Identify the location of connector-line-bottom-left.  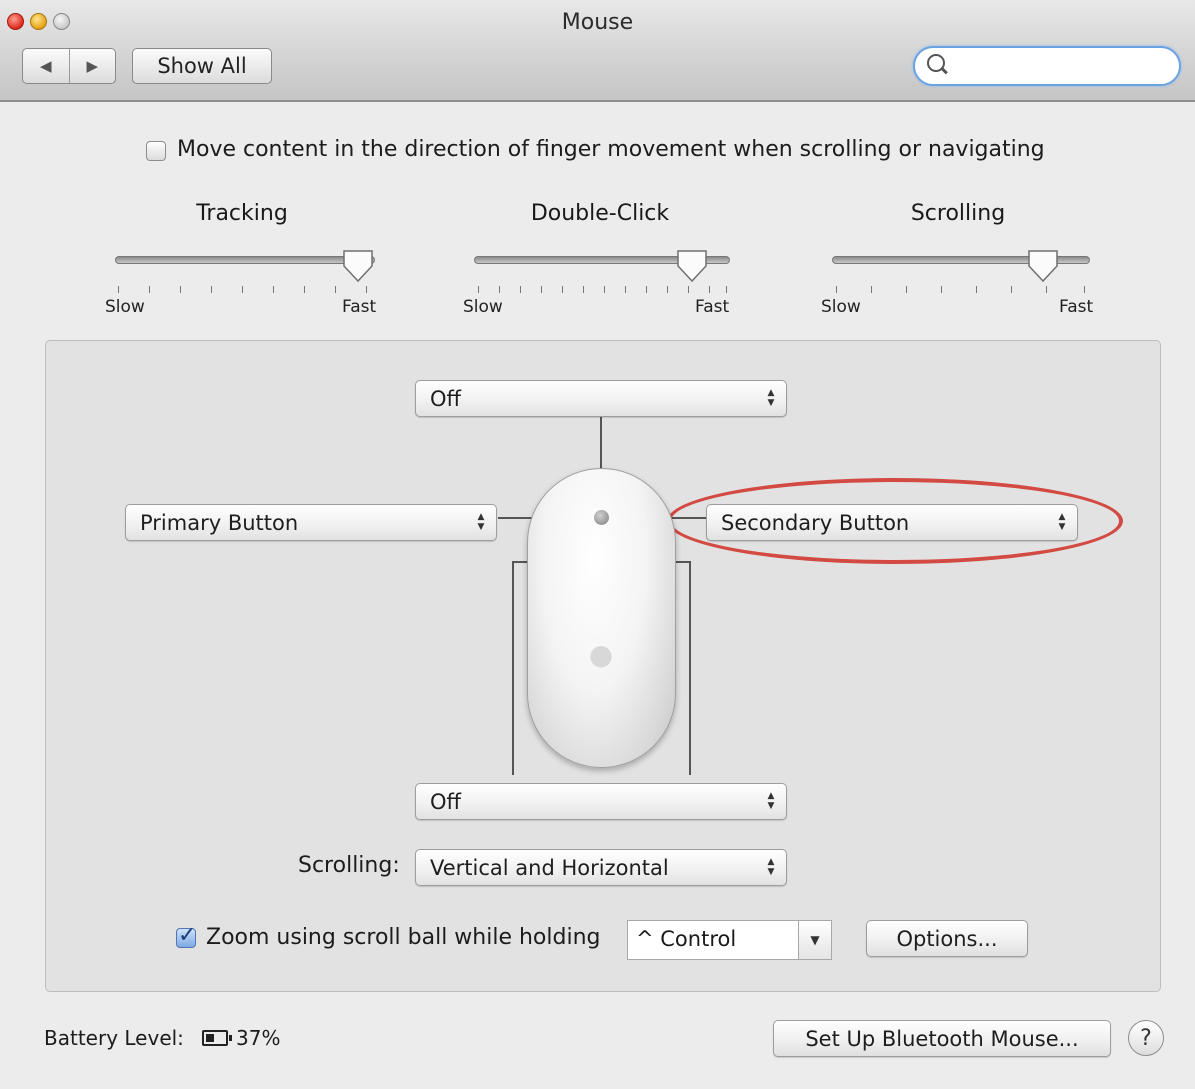
(513, 668).